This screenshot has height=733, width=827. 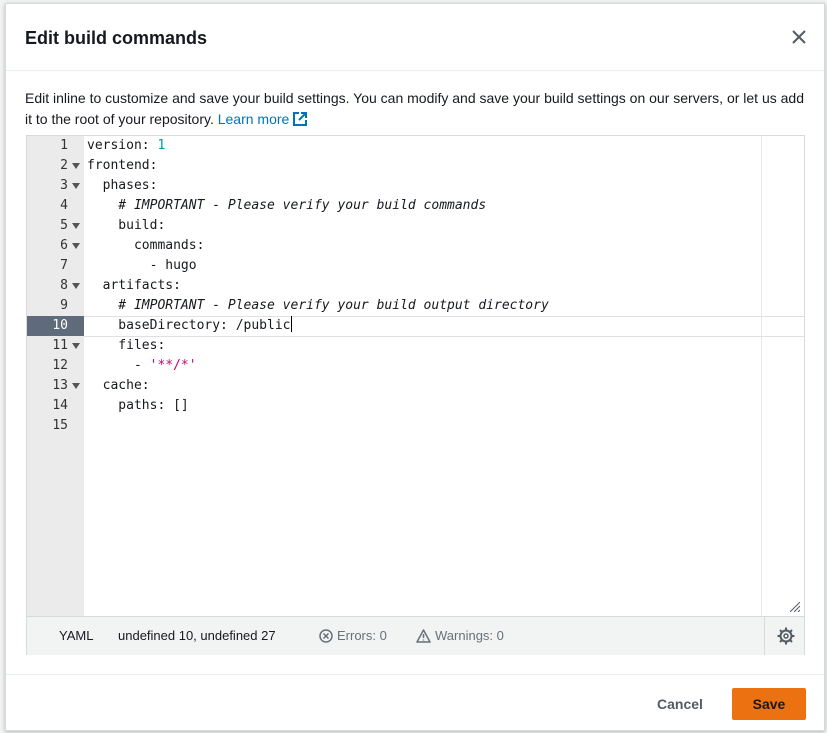 I want to click on line-number: 13, so click(x=60, y=385).